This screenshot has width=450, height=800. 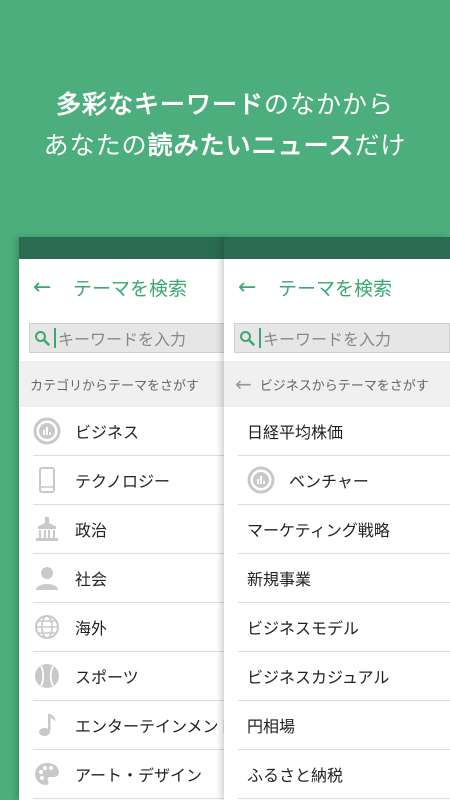 I want to click on headline-segment: のなかから, so click(x=329, y=104).